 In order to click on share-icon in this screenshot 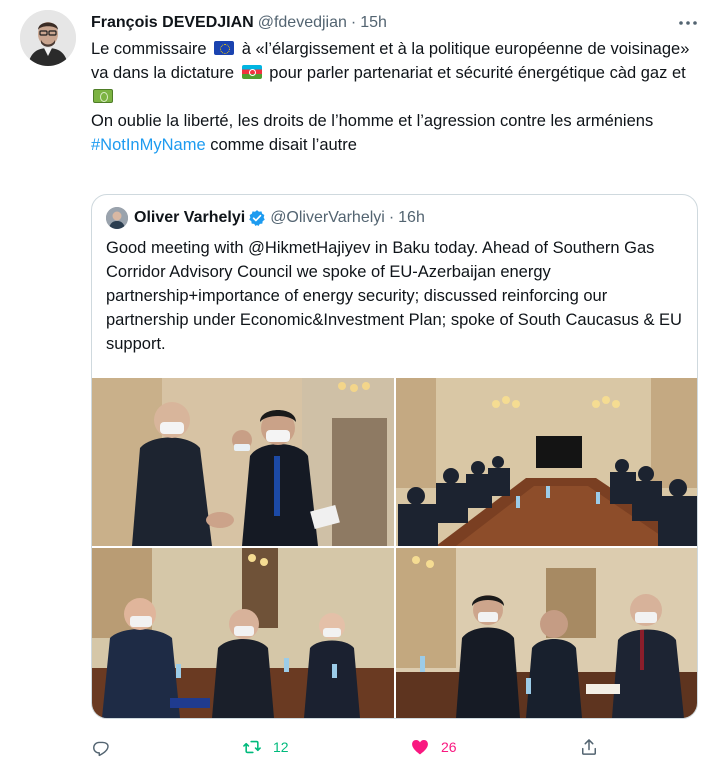, I will do `click(589, 747)`.